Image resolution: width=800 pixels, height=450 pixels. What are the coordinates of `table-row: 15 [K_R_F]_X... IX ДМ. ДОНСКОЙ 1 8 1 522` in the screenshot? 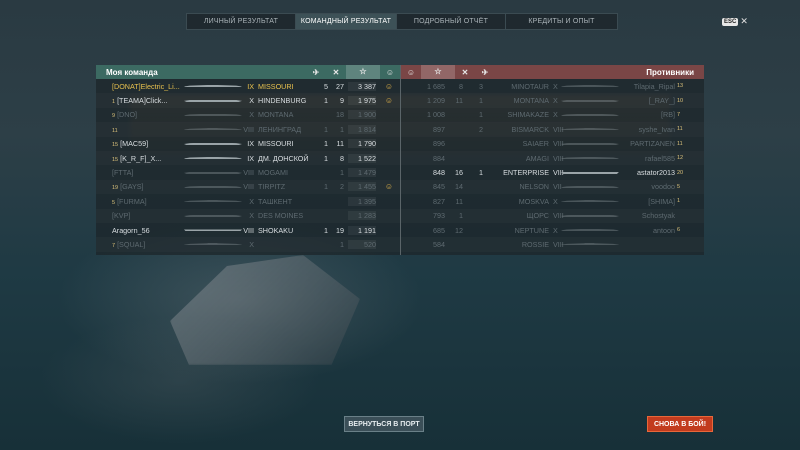 It's located at (248, 158).